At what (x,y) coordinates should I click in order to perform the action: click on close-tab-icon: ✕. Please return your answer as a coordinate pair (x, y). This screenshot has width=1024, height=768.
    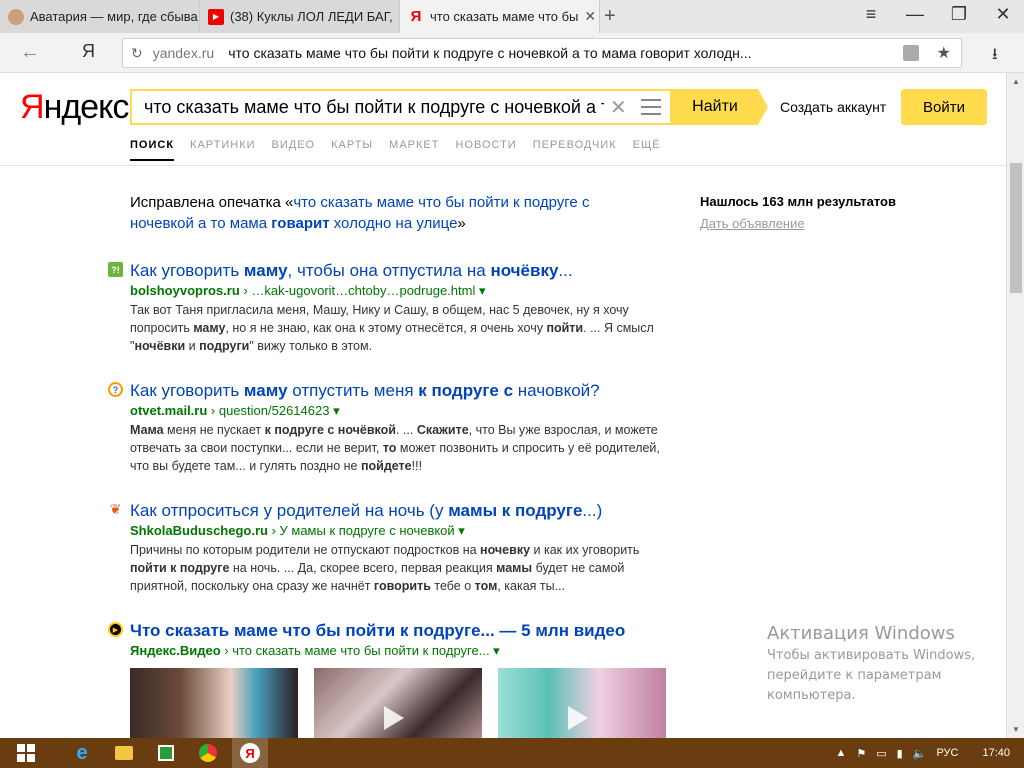
    Looking at the image, I should click on (587, 16).